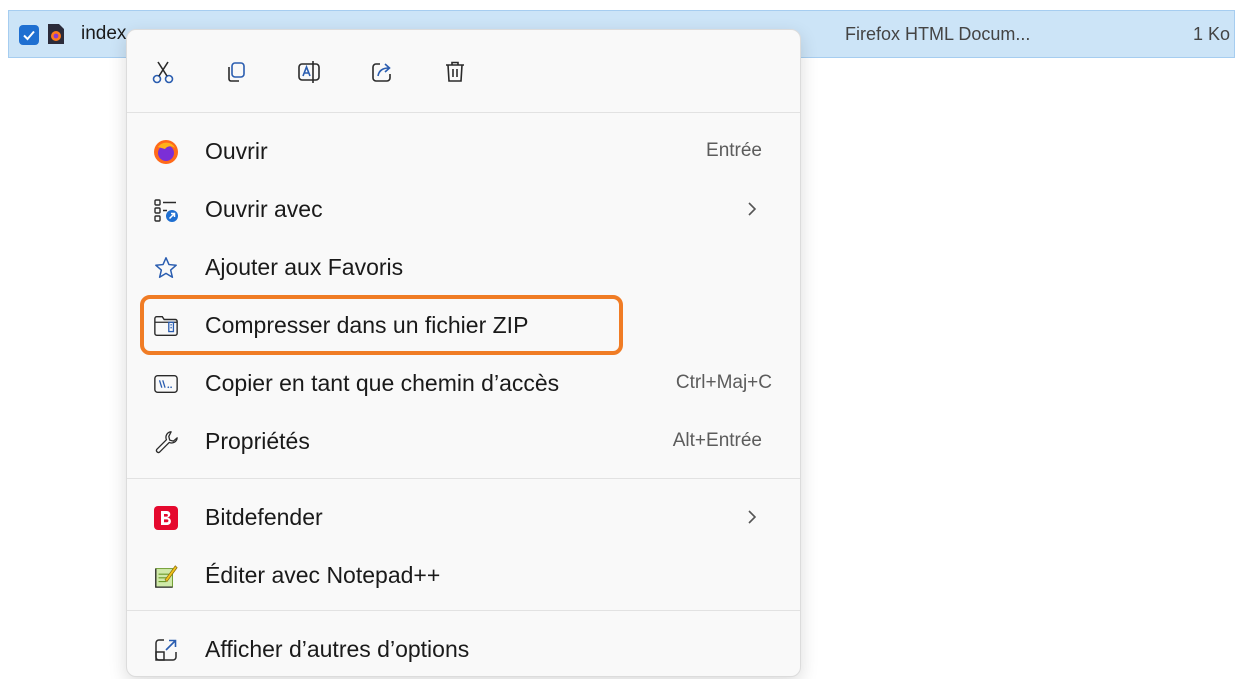  Describe the element at coordinates (464, 209) in the screenshot. I see `menu-item-open-with: Ouvrir avec` at that location.